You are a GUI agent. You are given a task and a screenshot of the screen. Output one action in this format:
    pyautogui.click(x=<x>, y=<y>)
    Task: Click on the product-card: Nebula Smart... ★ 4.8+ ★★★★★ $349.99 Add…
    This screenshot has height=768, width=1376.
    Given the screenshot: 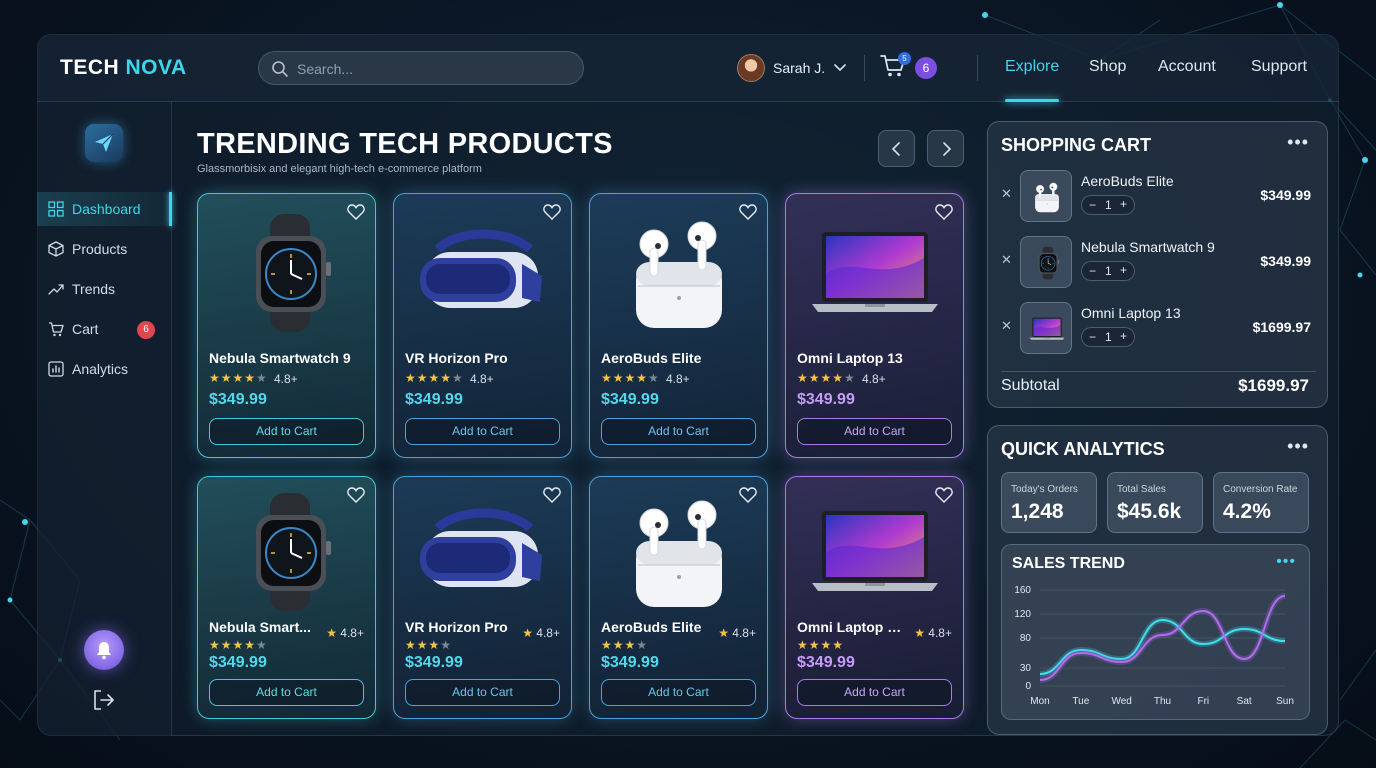 What is the action you would take?
    pyautogui.click(x=286, y=597)
    